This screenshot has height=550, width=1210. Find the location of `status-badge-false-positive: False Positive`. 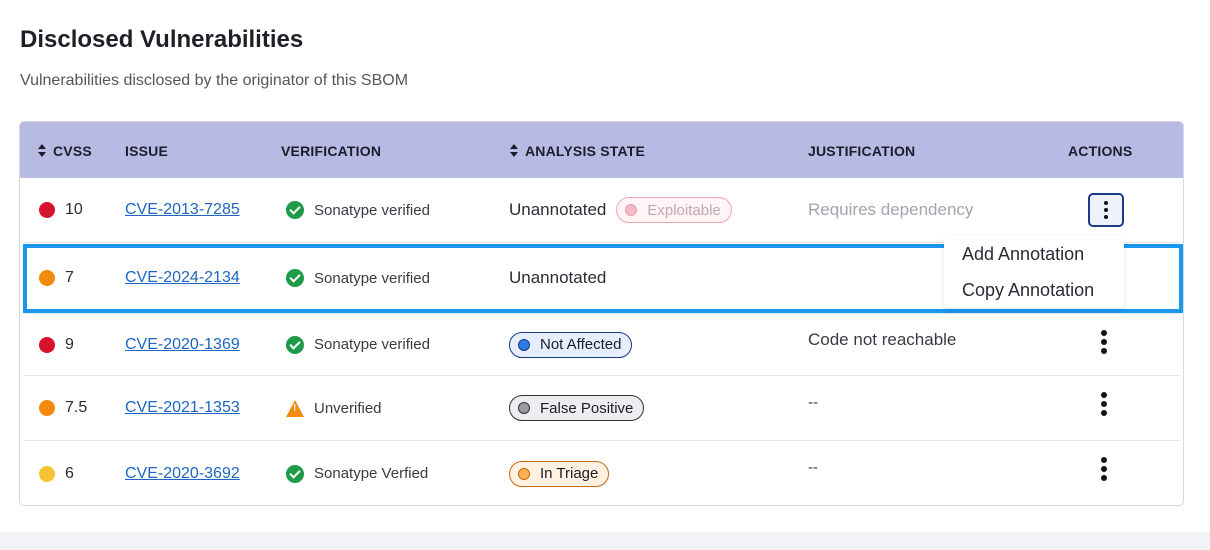

status-badge-false-positive: False Positive is located at coordinates (577, 408).